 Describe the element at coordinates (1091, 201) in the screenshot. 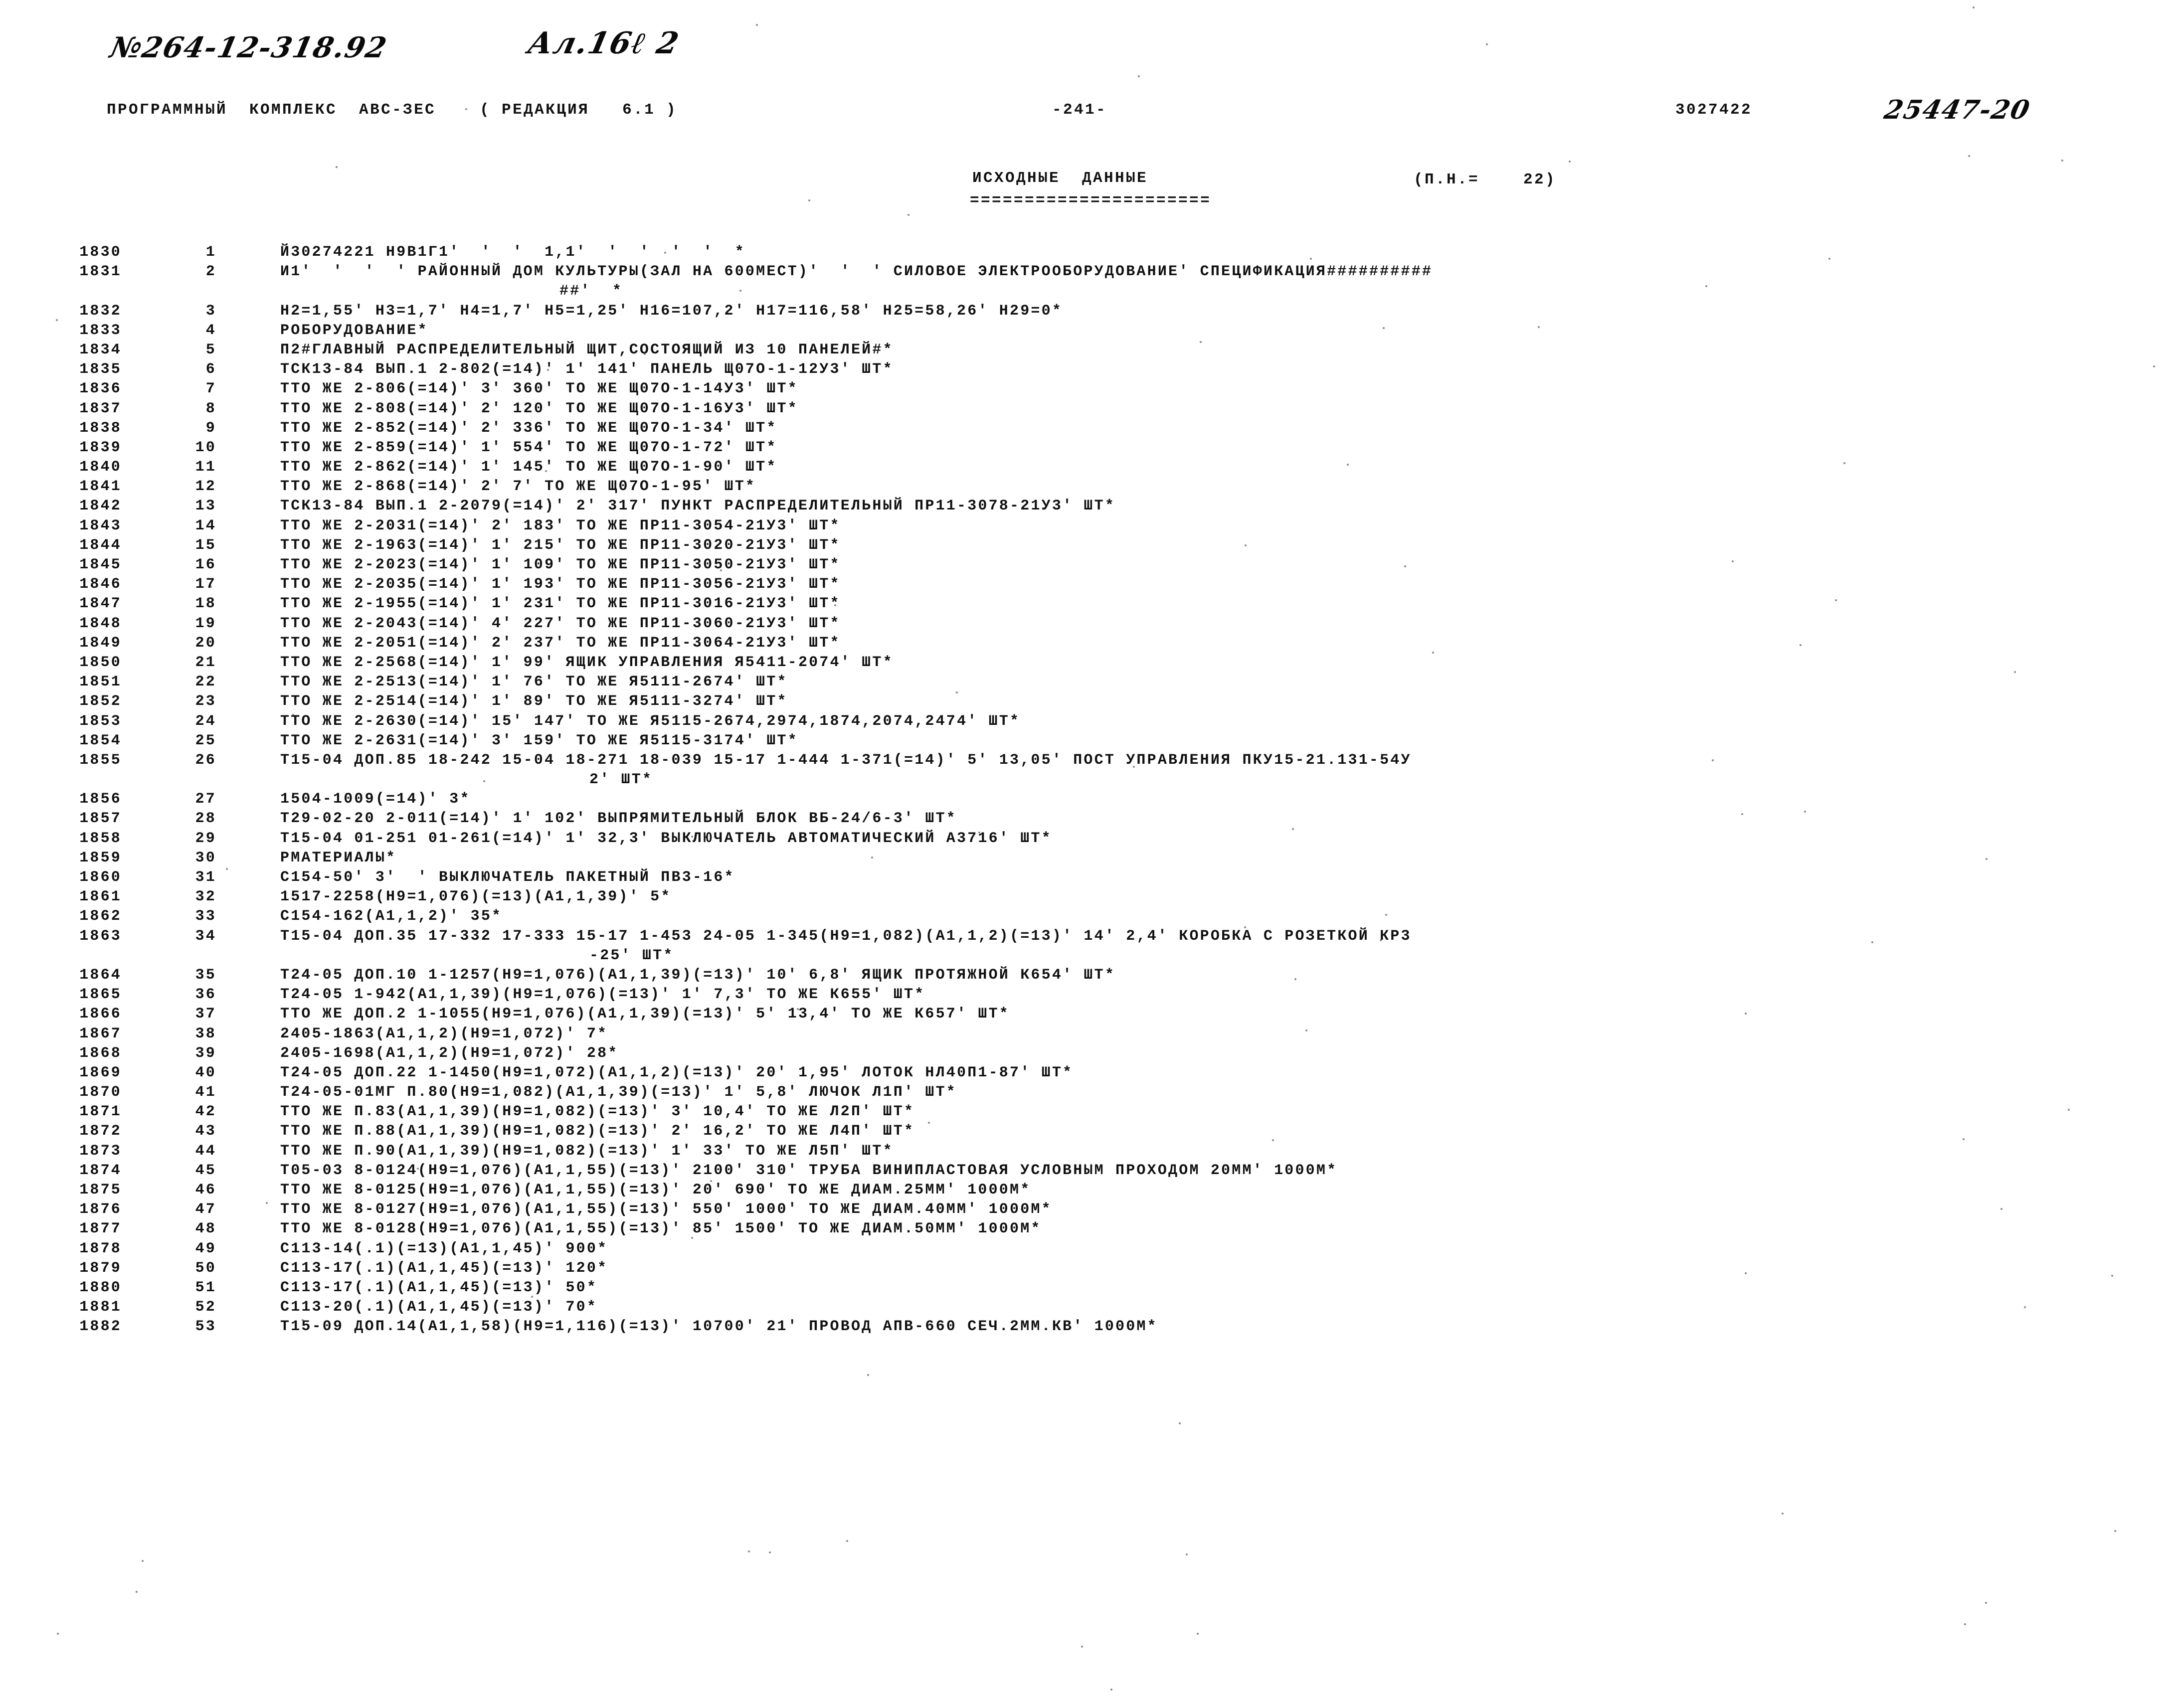

I see `title-underline-rule: ======================` at that location.